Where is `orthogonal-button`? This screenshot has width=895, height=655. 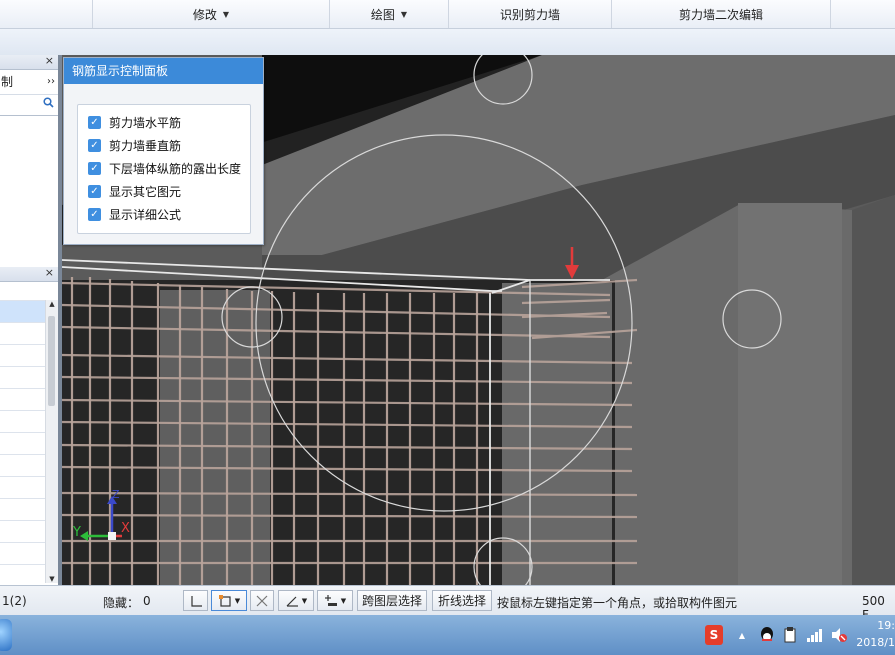 orthogonal-button is located at coordinates (195, 600).